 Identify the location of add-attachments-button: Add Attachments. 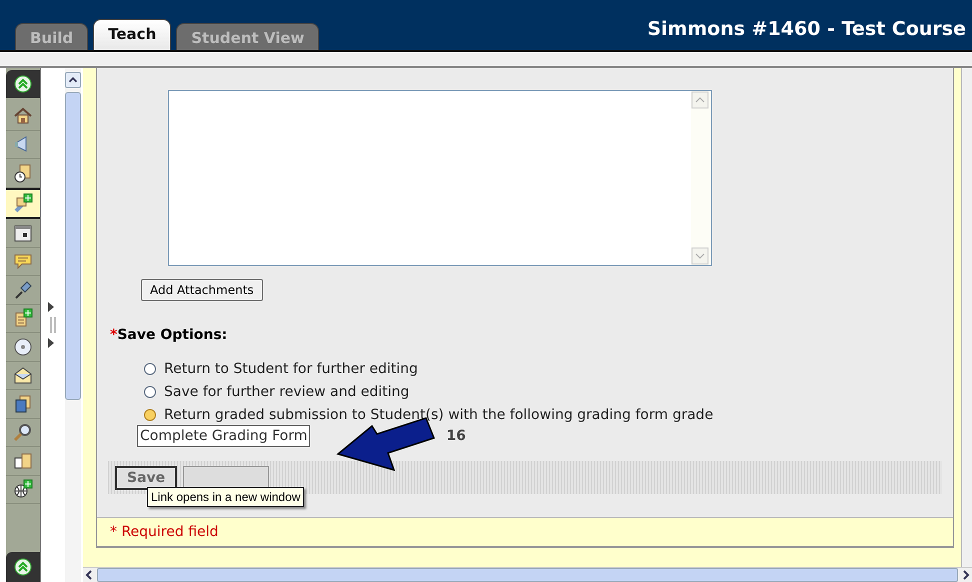
(202, 290).